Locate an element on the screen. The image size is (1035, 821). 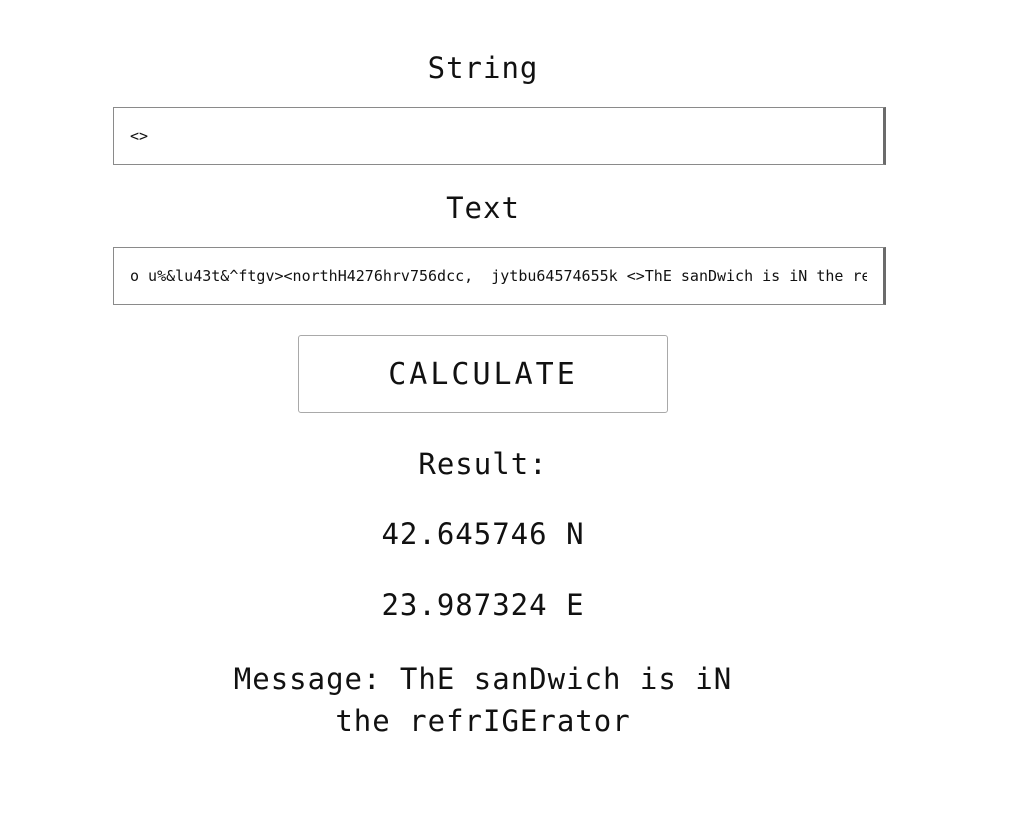
calculate-button: CALCULATE is located at coordinates (483, 374).